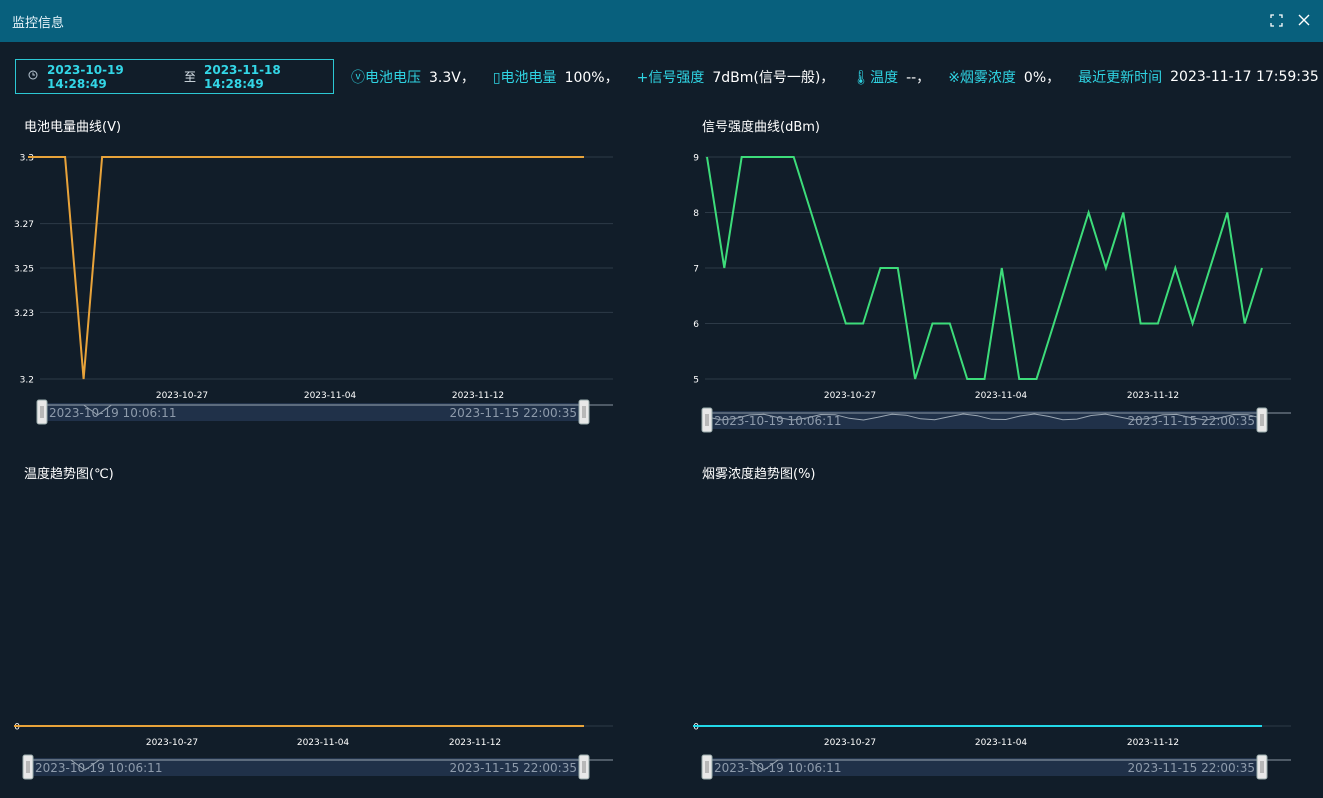  I want to click on signal-value: 7dBm(信号一般)，, so click(773, 77).